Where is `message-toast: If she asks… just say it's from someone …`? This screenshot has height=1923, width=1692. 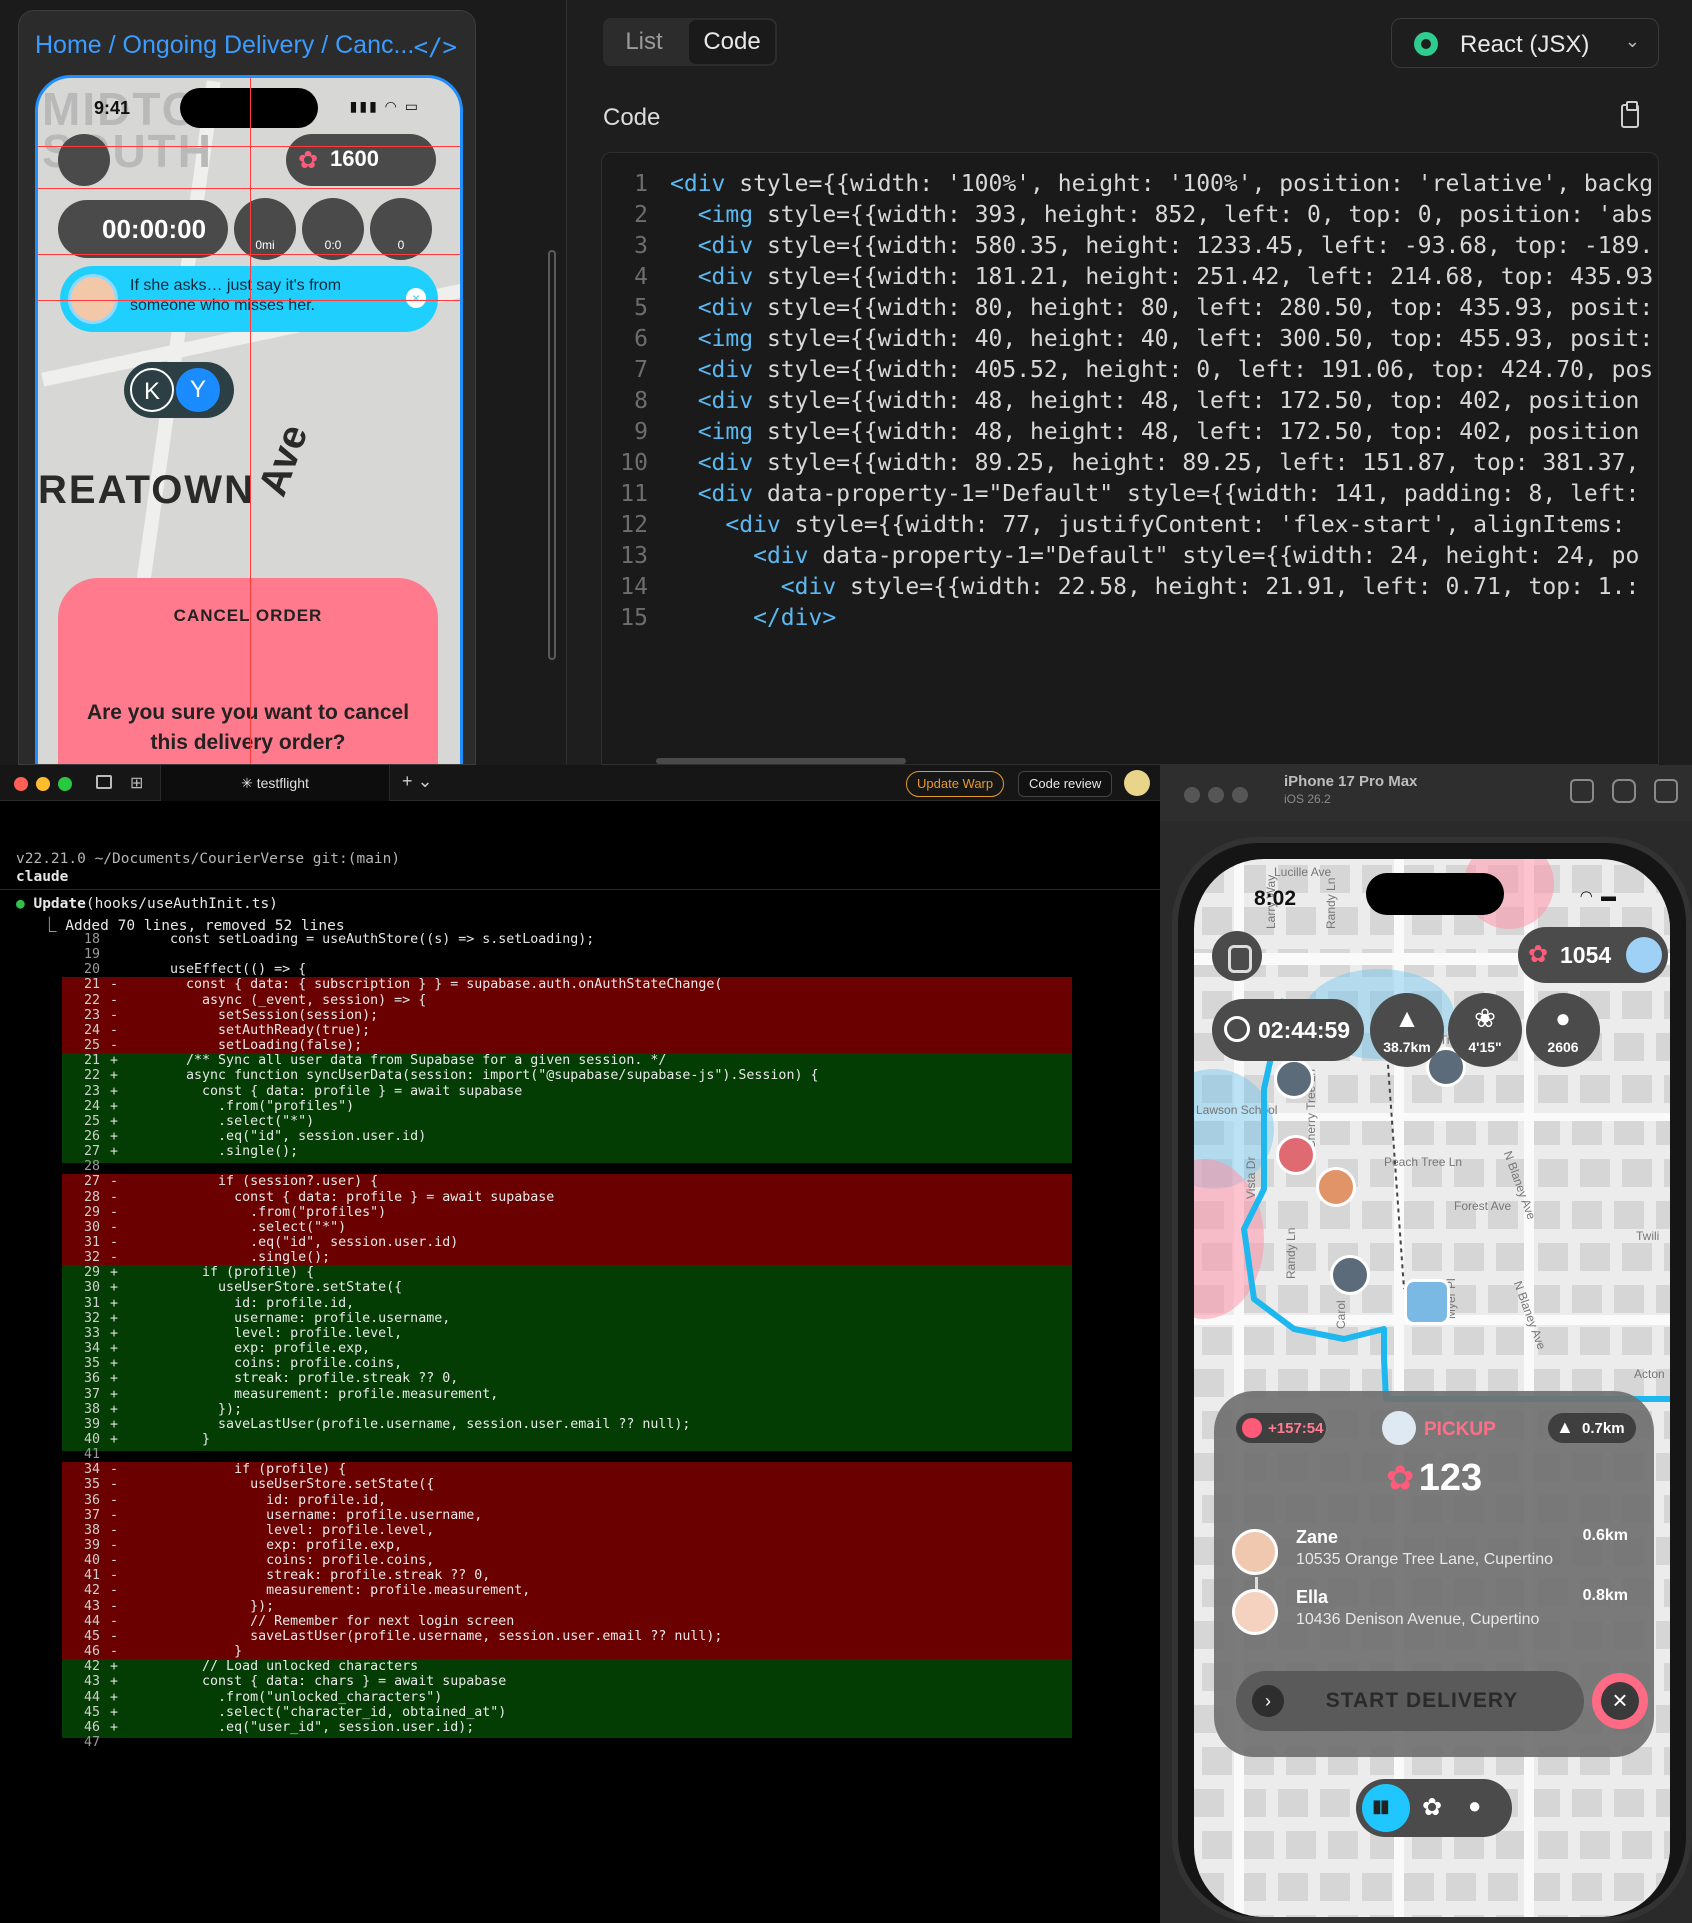 message-toast: If she asks… just say it's from someone … is located at coordinates (249, 299).